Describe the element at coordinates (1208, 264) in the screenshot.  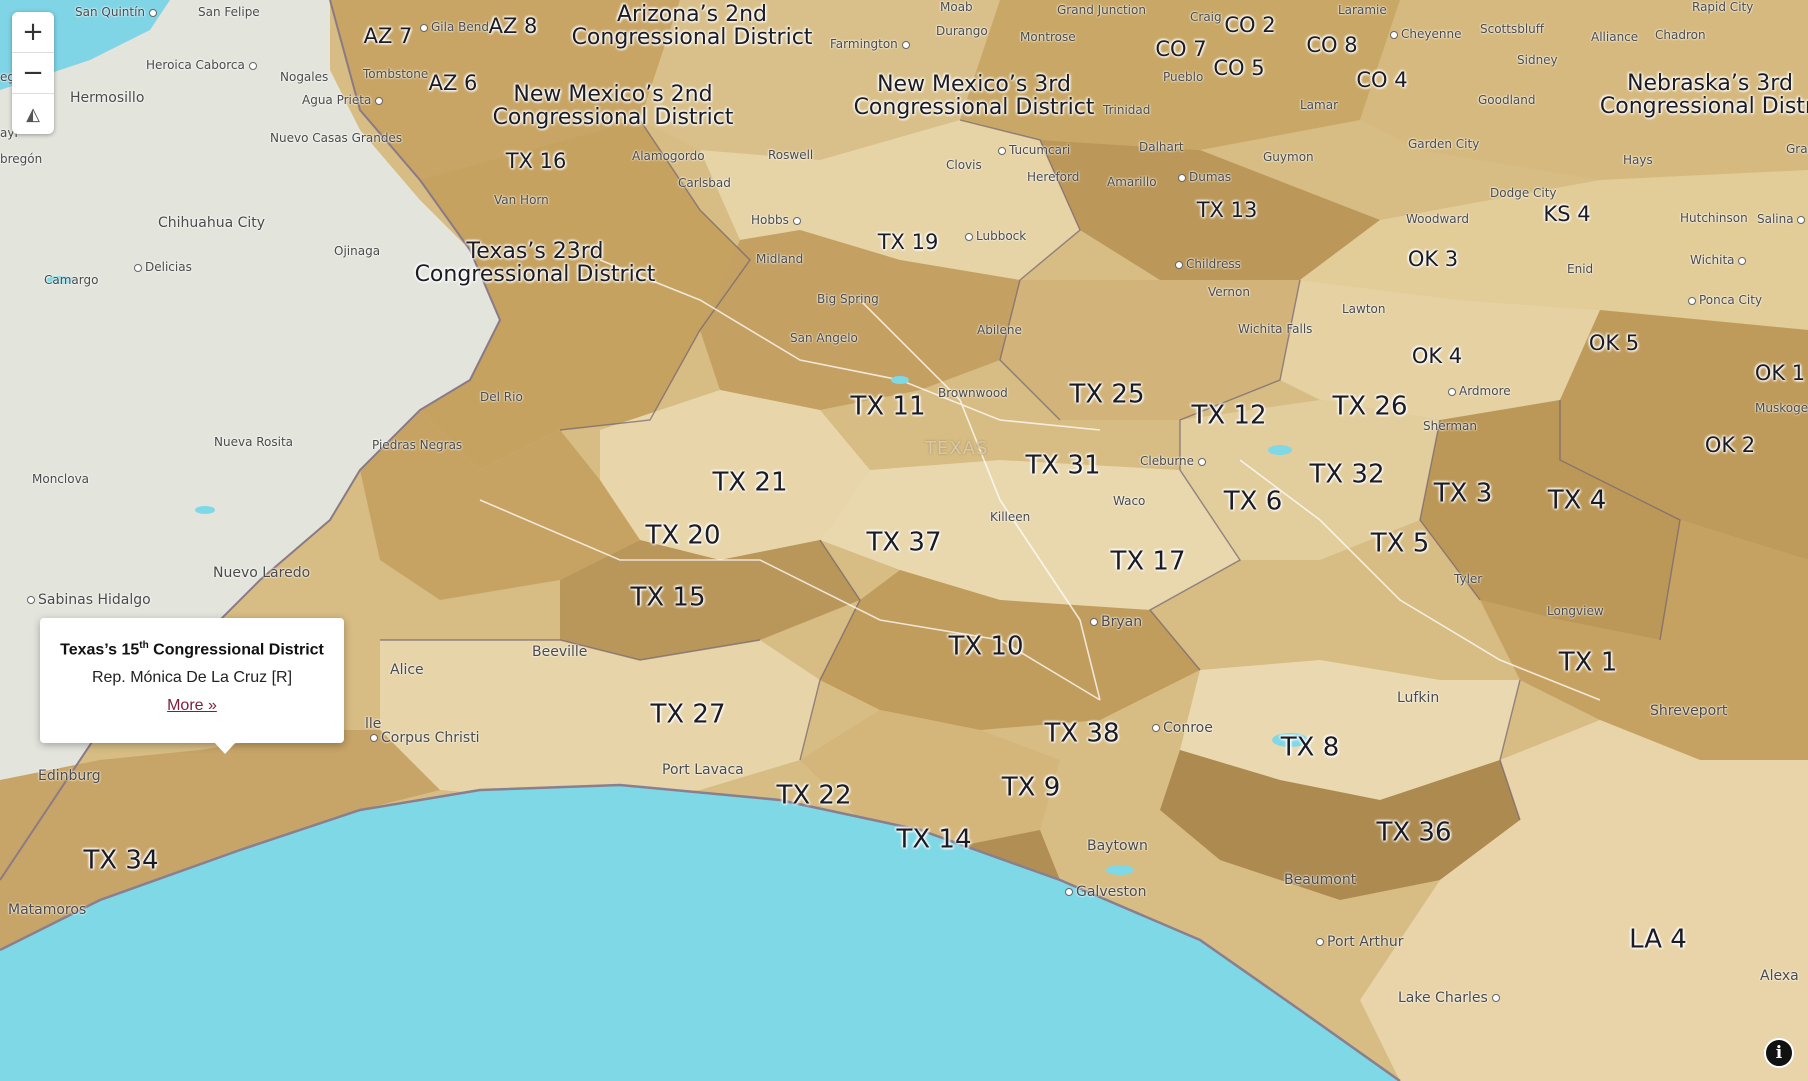
I see `city-childress: Childress` at that location.